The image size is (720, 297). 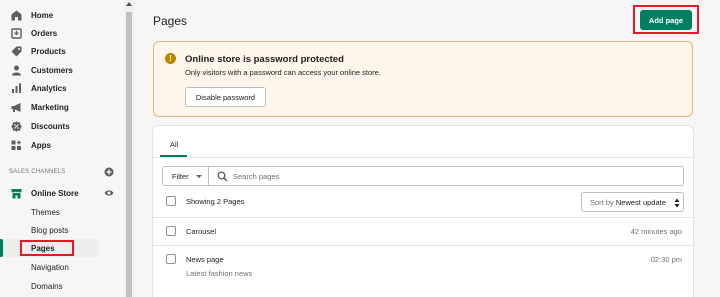 What do you see at coordinates (170, 58) in the screenshot?
I see `warning-icon: !` at bounding box center [170, 58].